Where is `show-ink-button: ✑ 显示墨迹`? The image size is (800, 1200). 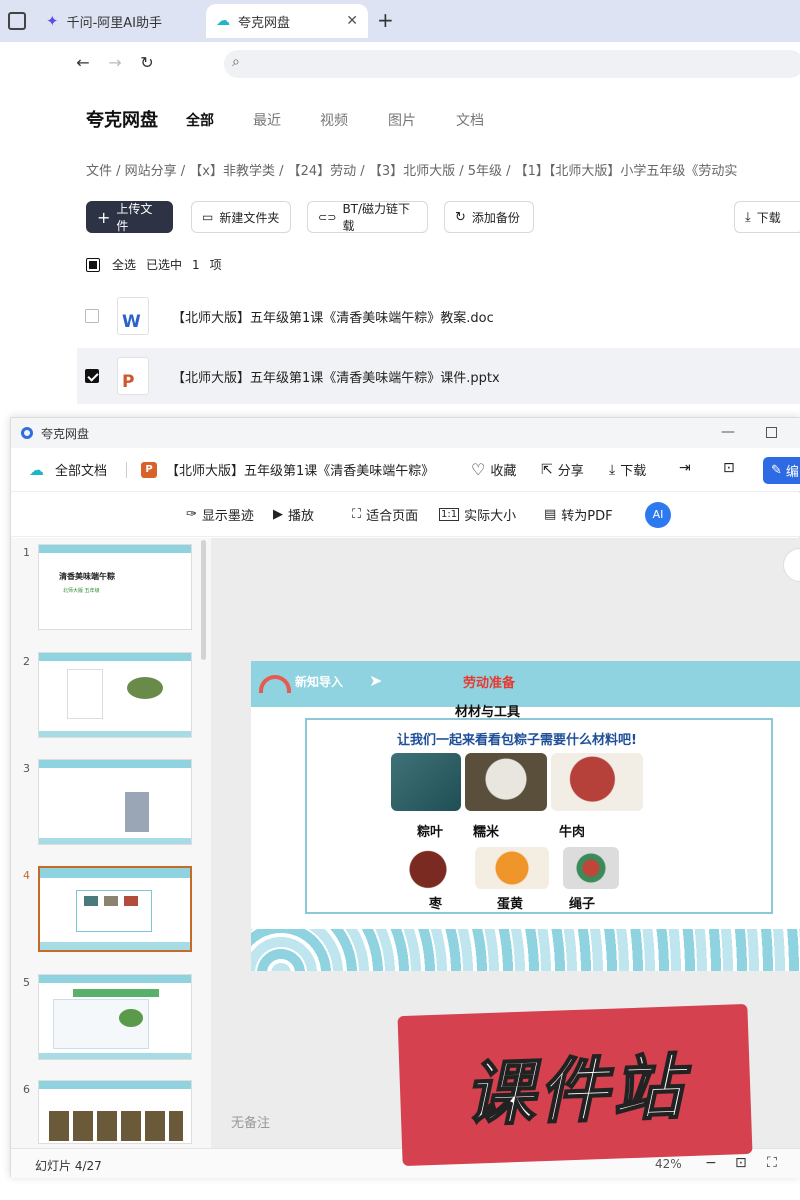
show-ink-button: ✑ 显示墨迹 is located at coordinates (220, 514).